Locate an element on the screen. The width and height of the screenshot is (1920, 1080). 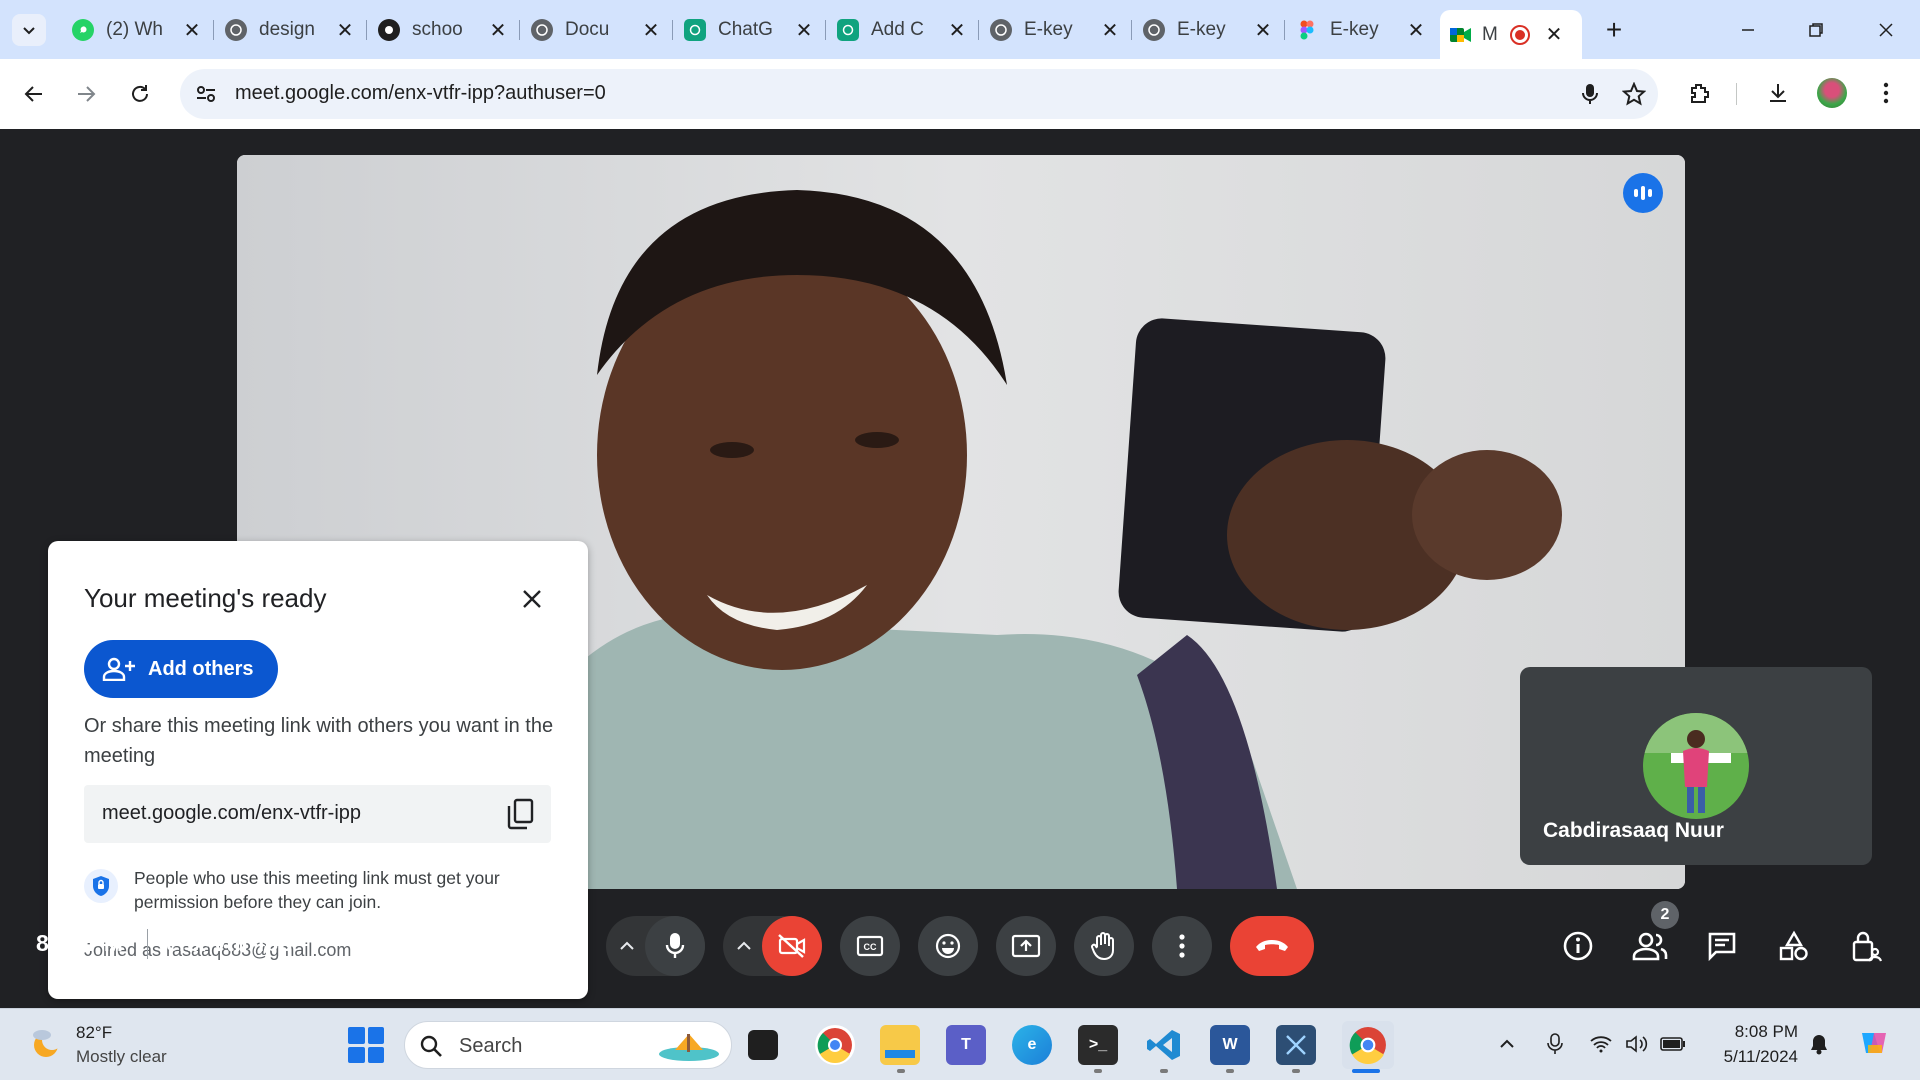
more-options-button is located at coordinates (1182, 946).